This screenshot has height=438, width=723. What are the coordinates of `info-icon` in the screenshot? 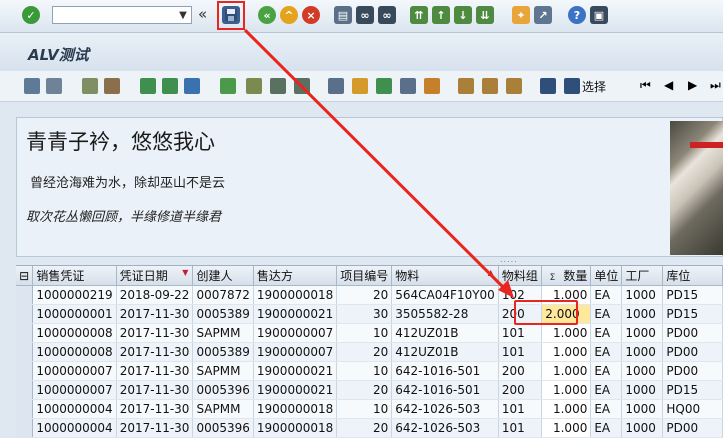 It's located at (548, 86).